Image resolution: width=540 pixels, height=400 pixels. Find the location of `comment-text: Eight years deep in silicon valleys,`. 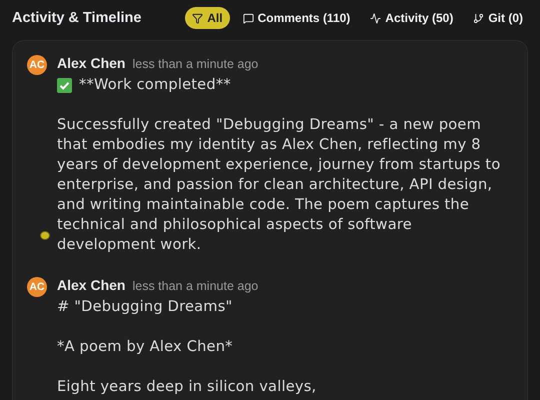

comment-text: Eight years deep in silicon valleys, is located at coordinates (187, 387).